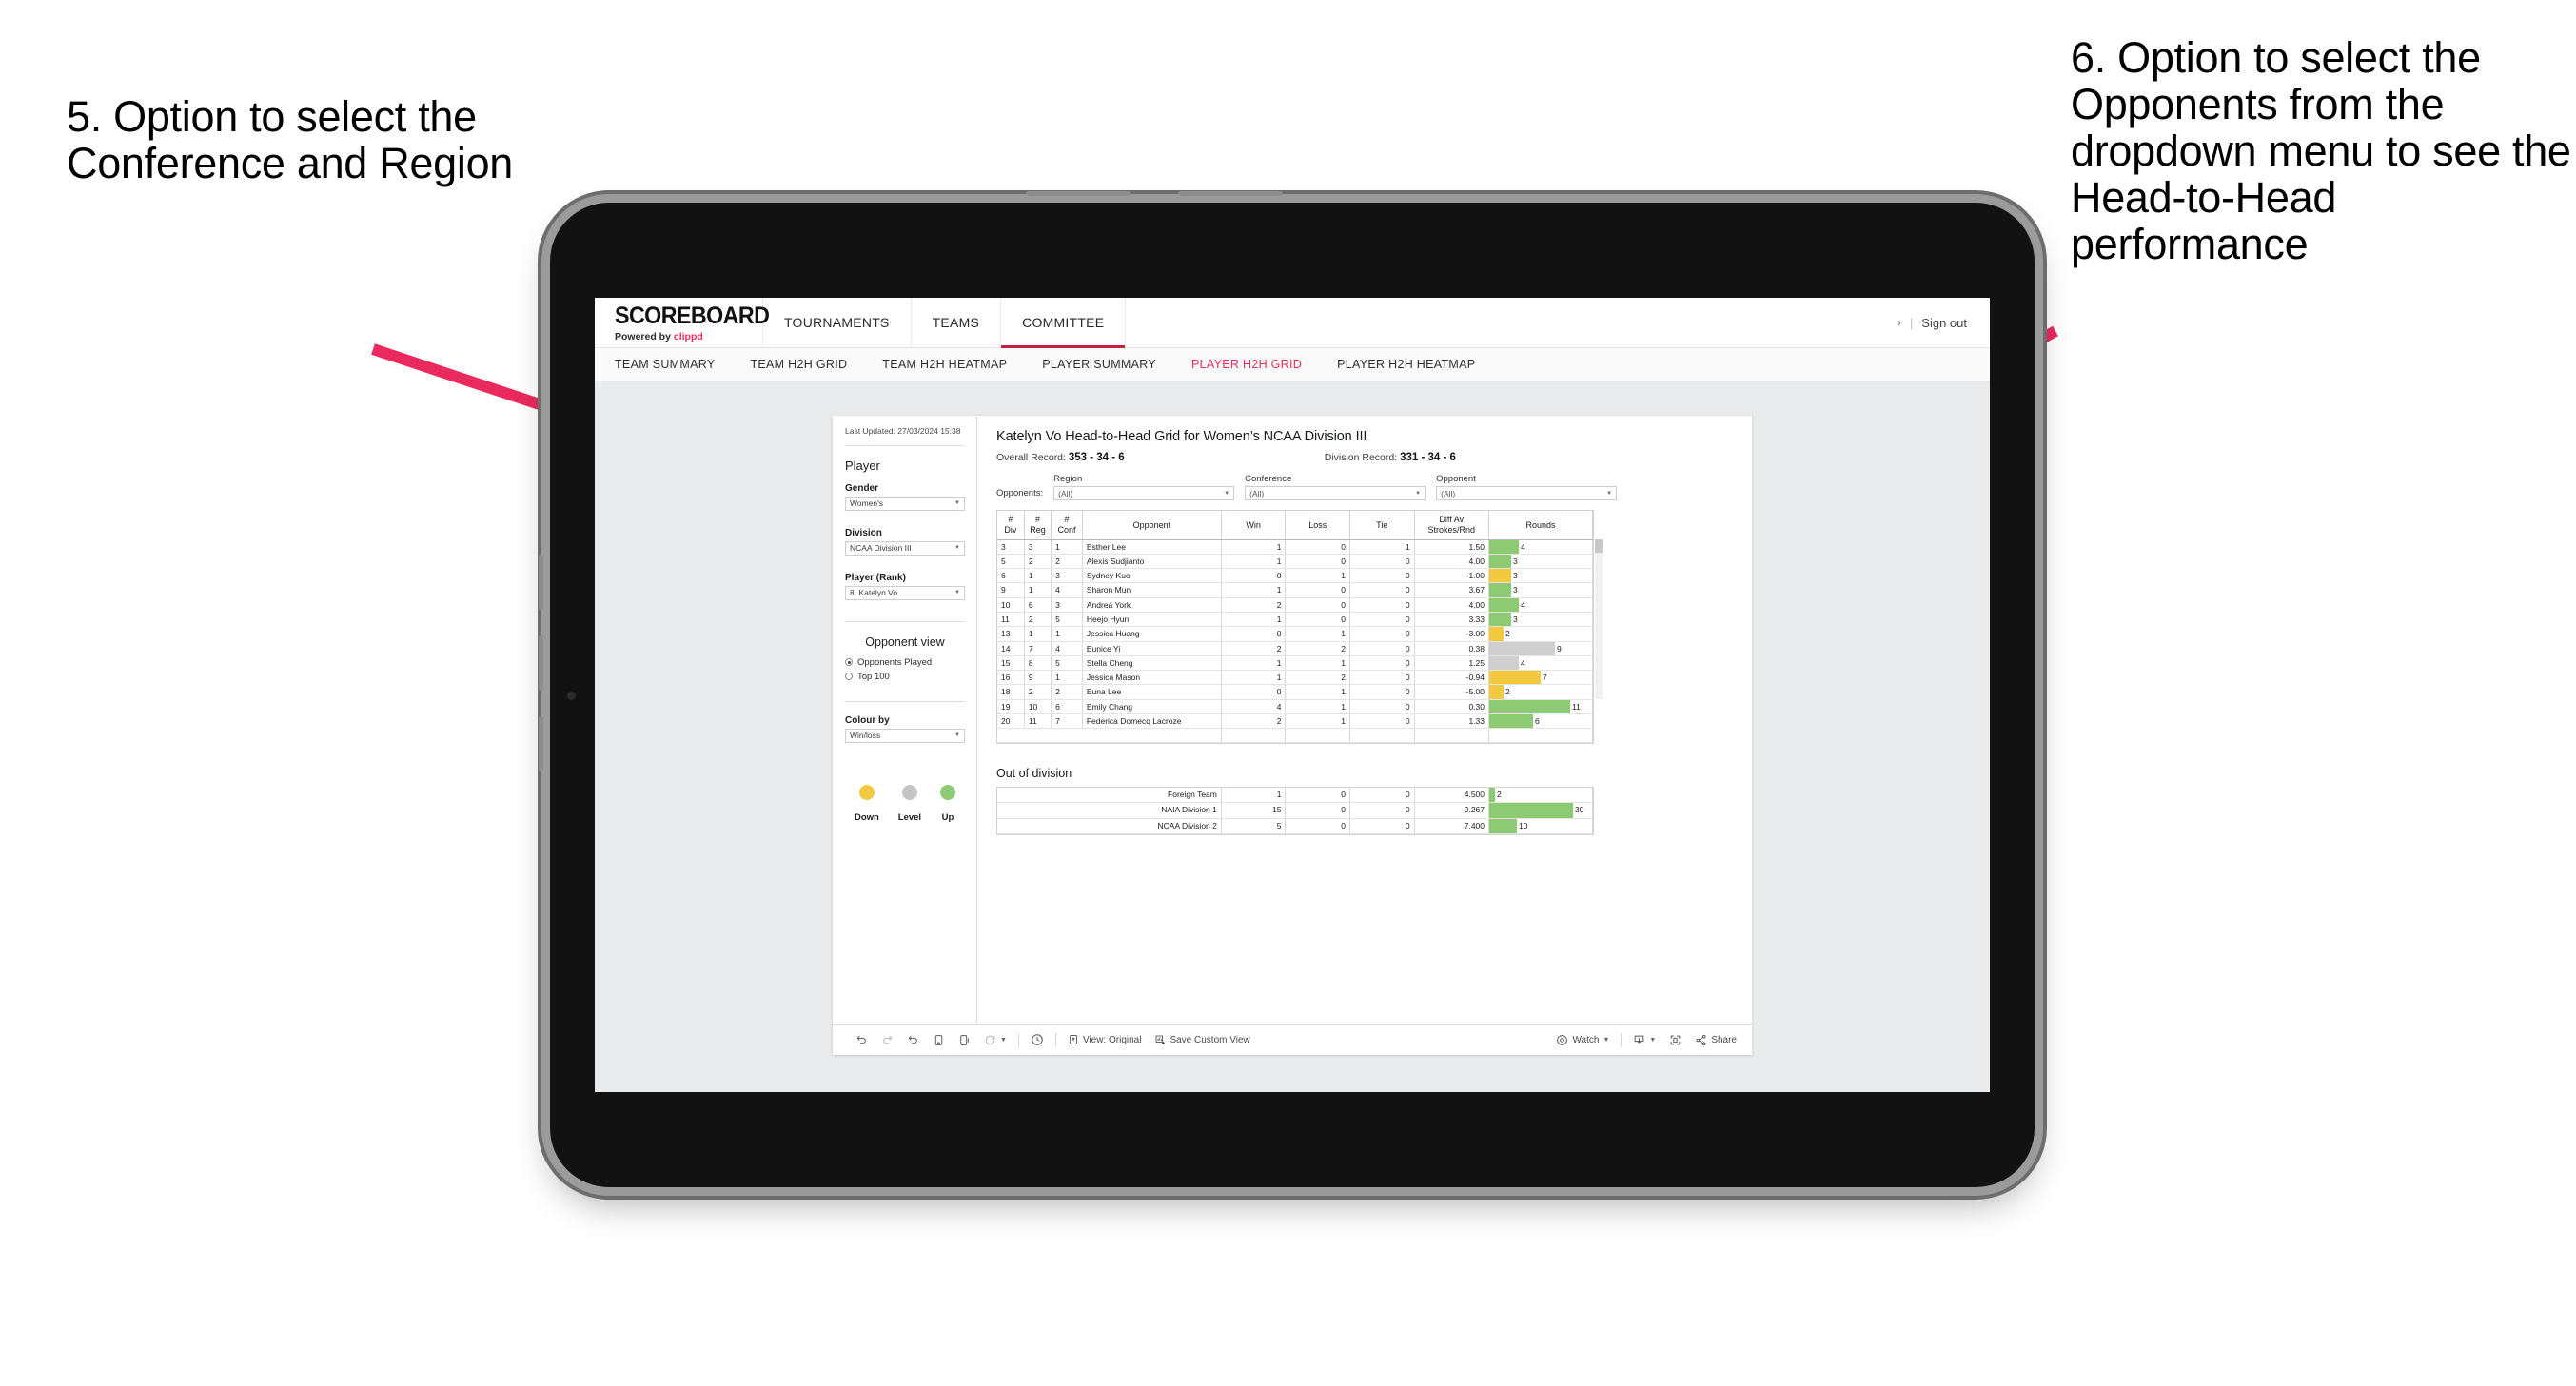  What do you see at coordinates (905, 803) in the screenshot?
I see `colour-legend: Down Level Up` at bounding box center [905, 803].